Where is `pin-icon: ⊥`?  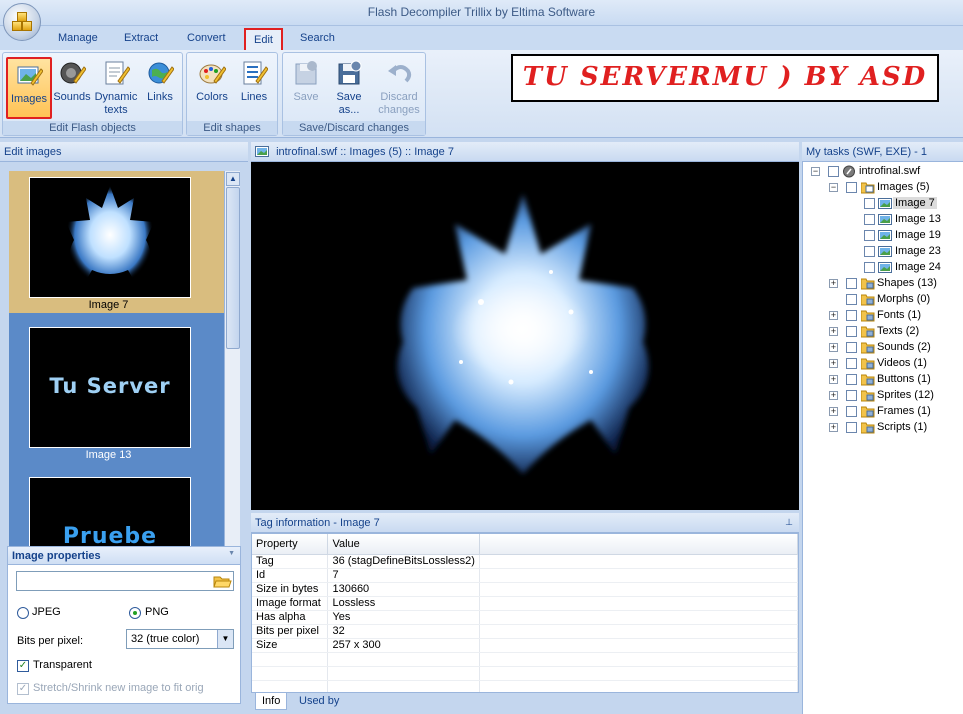
pin-icon: ⊥ is located at coordinates (789, 522).